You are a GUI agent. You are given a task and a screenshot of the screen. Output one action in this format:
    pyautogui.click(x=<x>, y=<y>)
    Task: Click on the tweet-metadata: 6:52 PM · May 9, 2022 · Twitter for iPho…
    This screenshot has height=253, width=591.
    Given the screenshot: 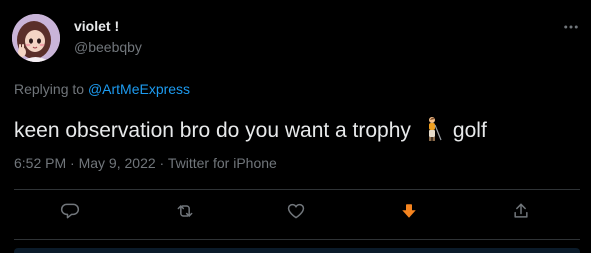 What is the action you would take?
    pyautogui.click(x=145, y=163)
    